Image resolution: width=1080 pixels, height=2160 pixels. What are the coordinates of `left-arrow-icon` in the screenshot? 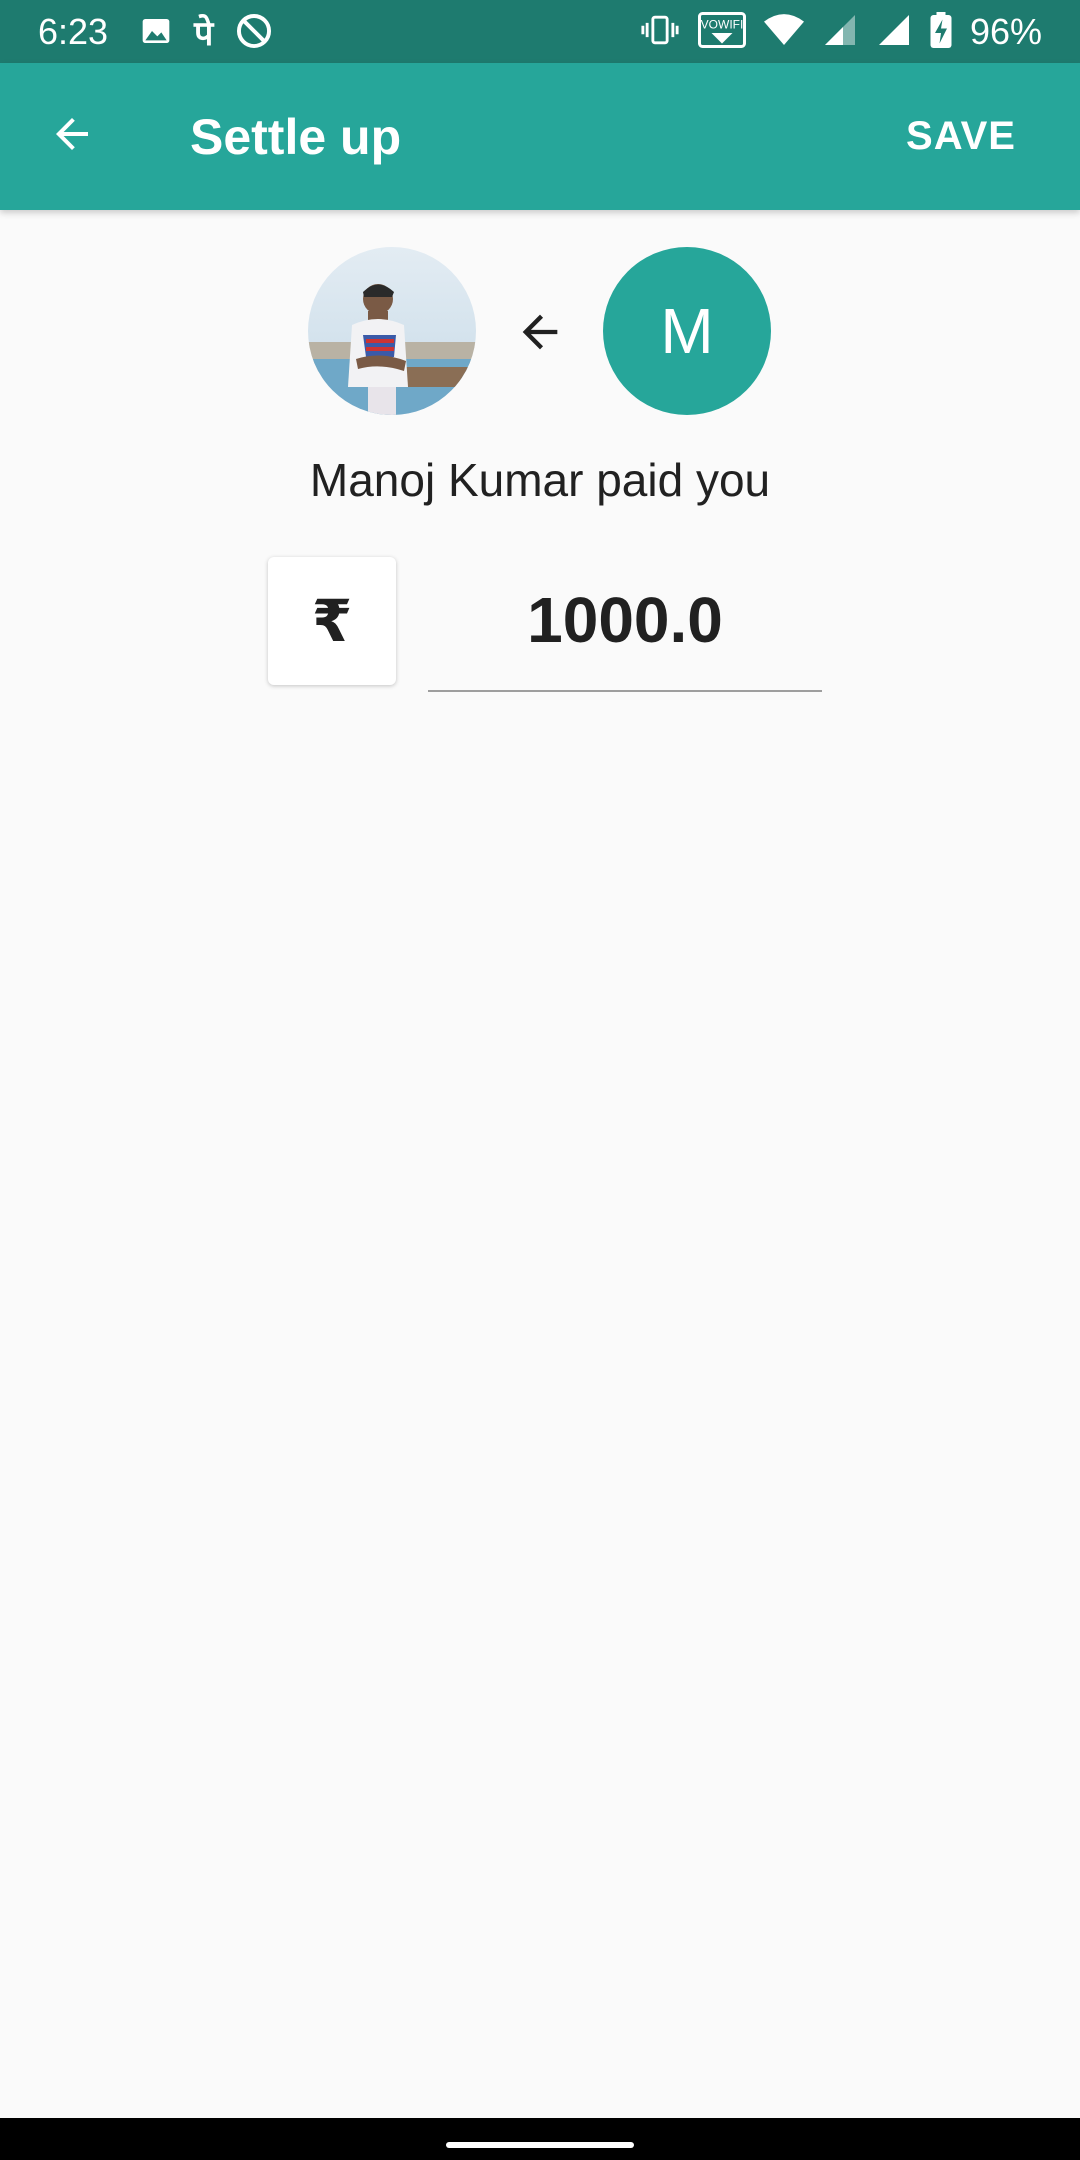 It's located at (540, 332).